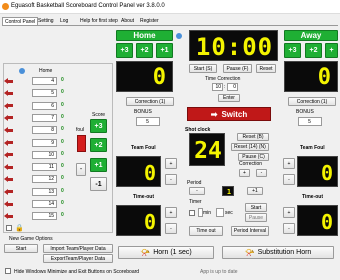  I want to click on time-correction-min: 10, so click(217, 87).